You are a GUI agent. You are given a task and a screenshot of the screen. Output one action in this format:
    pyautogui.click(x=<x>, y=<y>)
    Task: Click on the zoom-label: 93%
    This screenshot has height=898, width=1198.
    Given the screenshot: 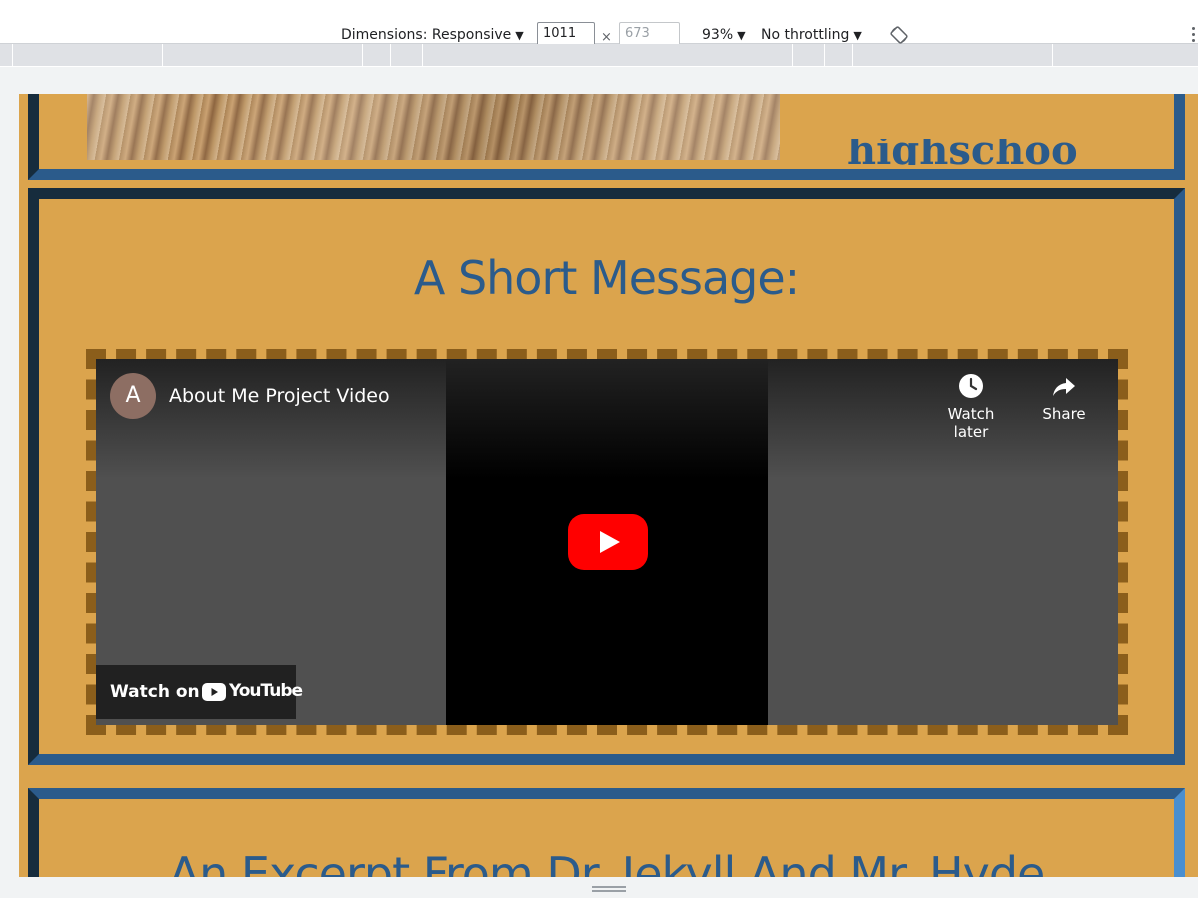 What is the action you would take?
    pyautogui.click(x=718, y=35)
    